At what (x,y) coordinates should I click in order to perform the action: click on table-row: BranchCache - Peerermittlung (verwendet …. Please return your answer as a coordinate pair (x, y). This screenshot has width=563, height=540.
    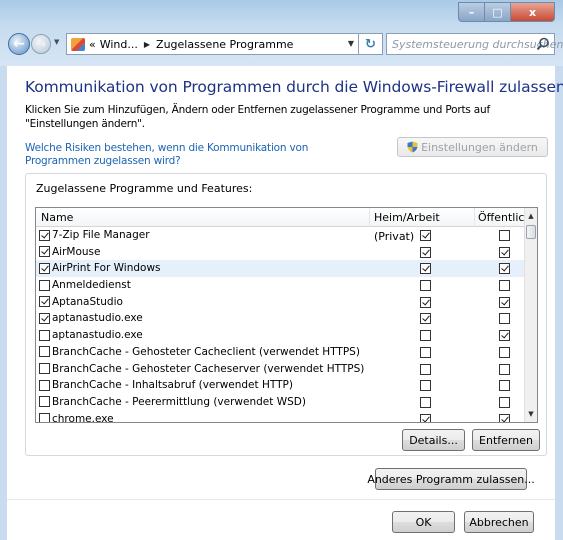
    Looking at the image, I should click on (281, 402).